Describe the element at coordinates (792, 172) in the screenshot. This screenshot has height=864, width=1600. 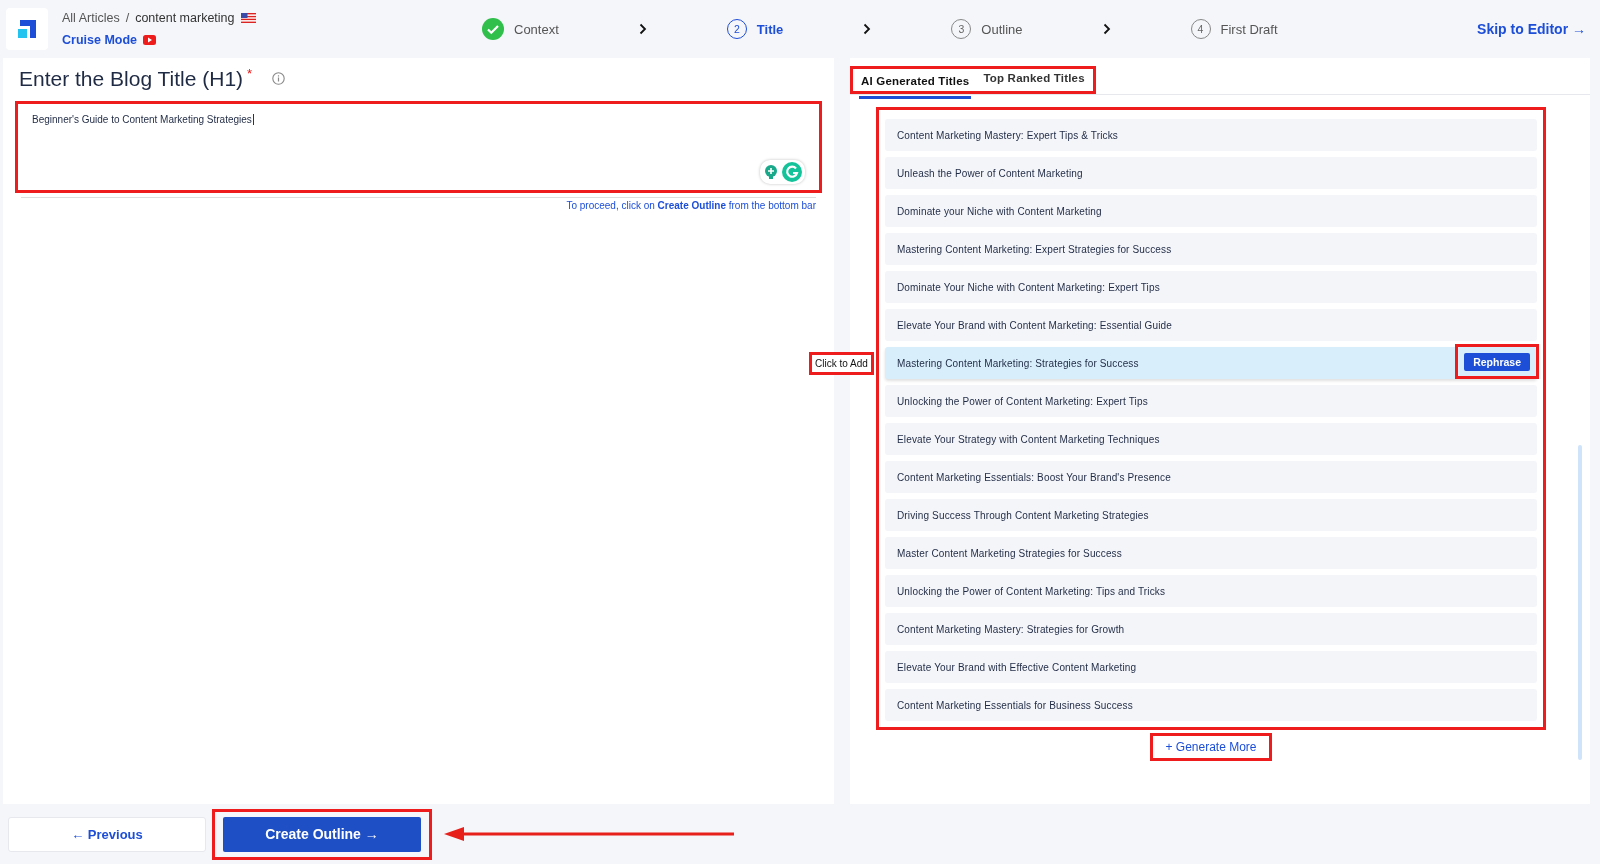
I see `grammar-assistant-icon` at that location.